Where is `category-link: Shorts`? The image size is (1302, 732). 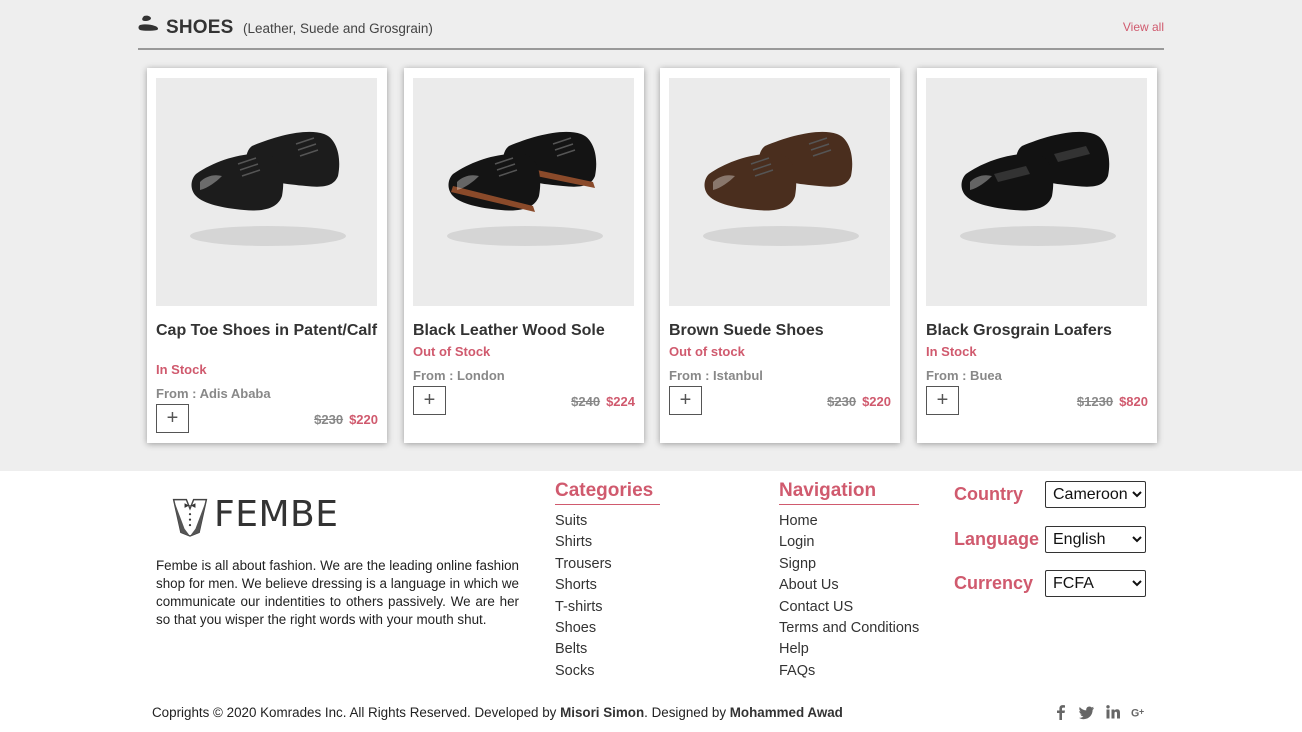
category-link: Shorts is located at coordinates (583, 585).